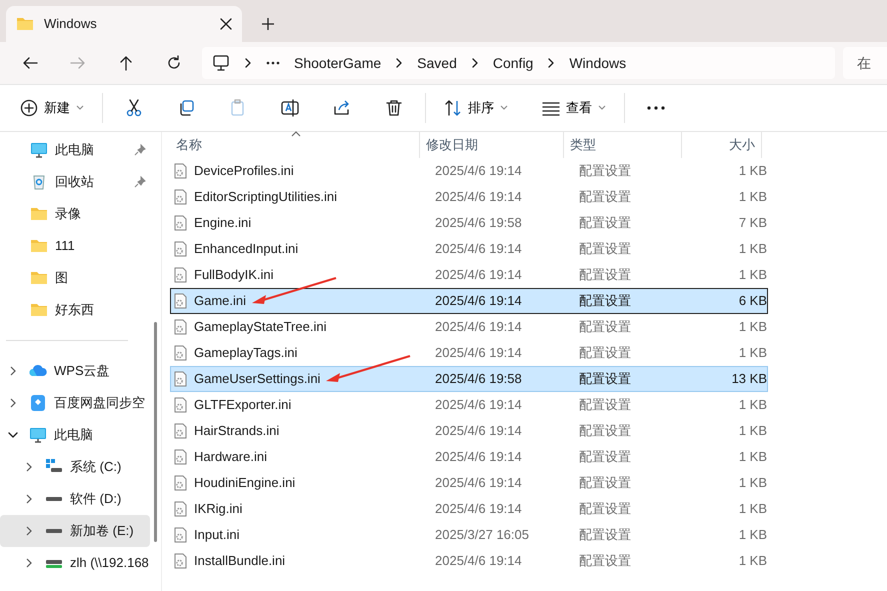 The image size is (887, 591). I want to click on sidebar-item: 此电脑, so click(75, 150).